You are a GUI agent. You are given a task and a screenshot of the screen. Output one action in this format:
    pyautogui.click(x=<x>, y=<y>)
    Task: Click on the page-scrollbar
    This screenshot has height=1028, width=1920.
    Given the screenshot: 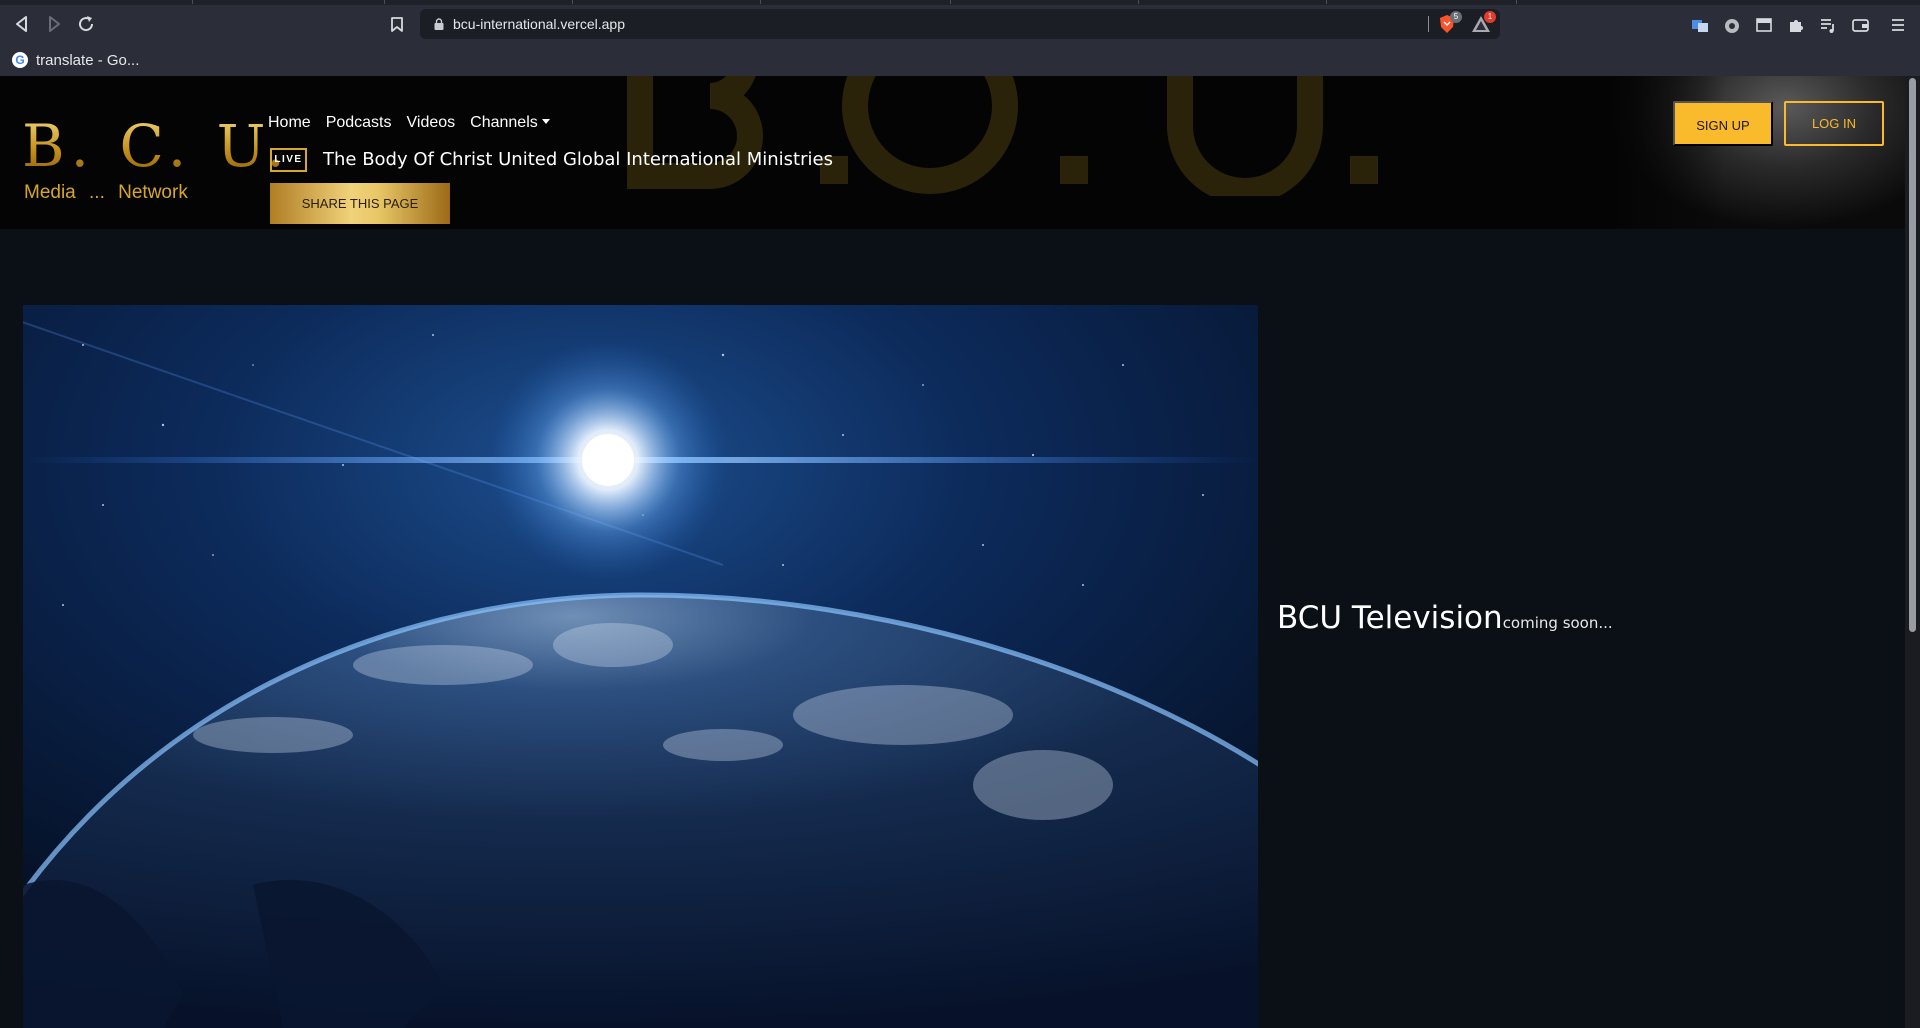 What is the action you would take?
    pyautogui.click(x=1912, y=552)
    